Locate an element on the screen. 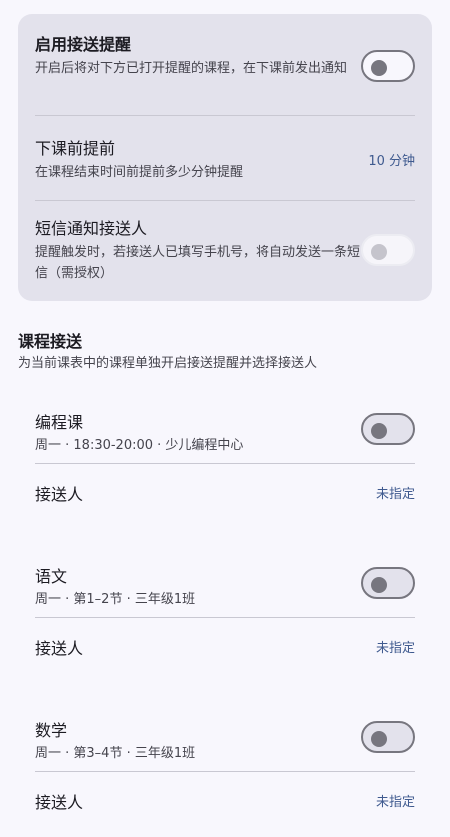 The height and width of the screenshot is (837, 450). course-name: 语文 is located at coordinates (51, 576).